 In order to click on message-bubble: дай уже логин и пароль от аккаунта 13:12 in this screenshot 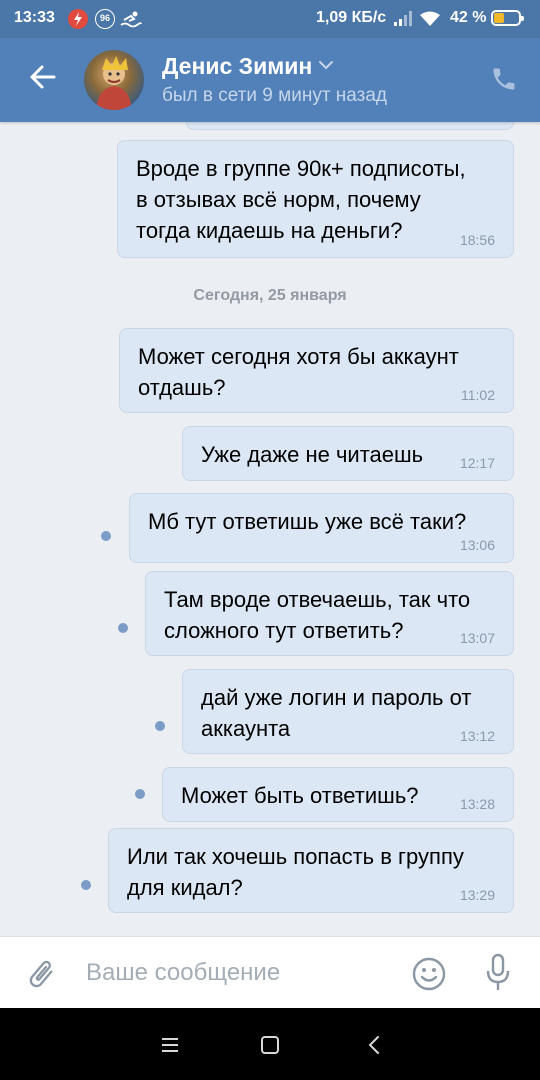, I will do `click(348, 711)`.